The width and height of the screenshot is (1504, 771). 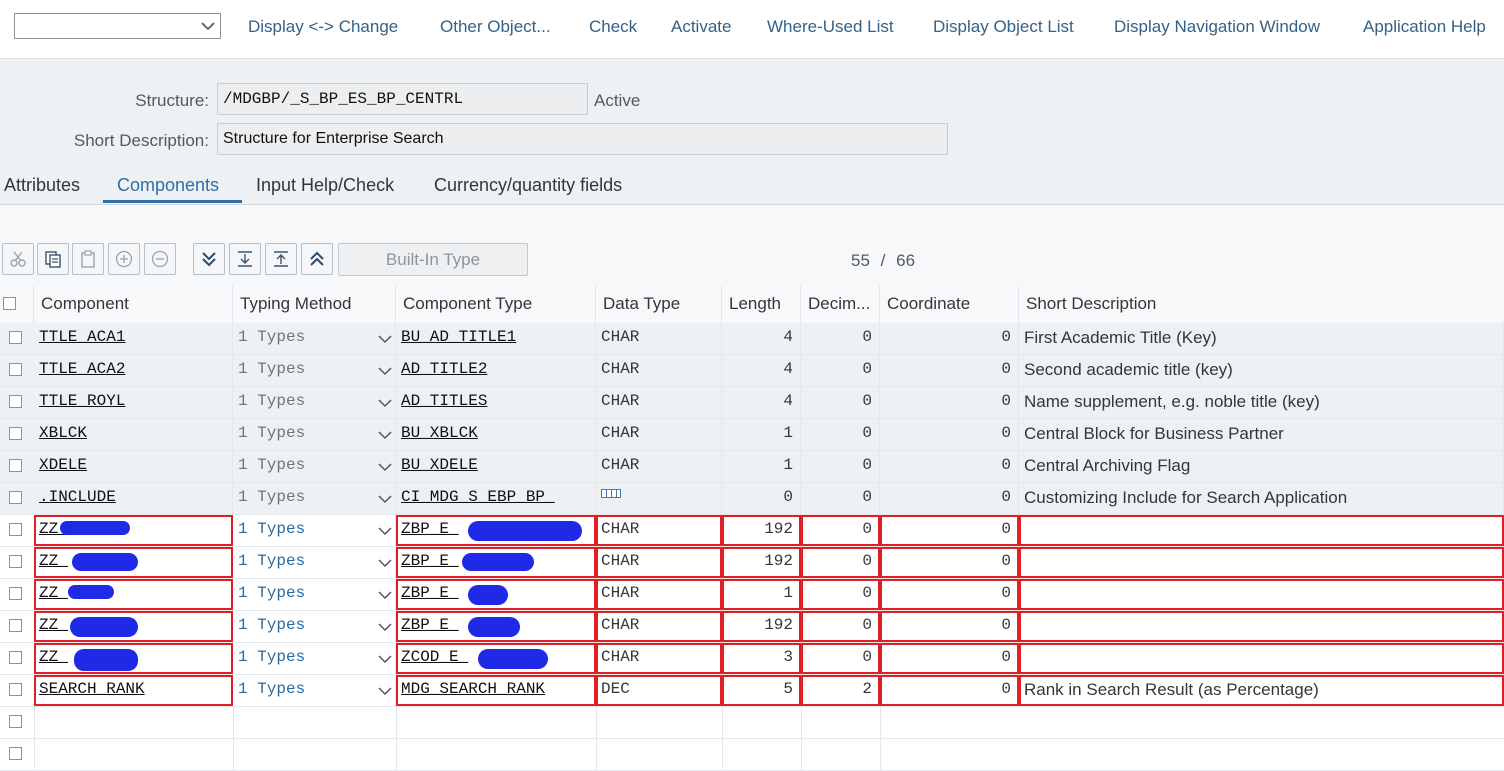 What do you see at coordinates (42, 185) in the screenshot?
I see `tab-attributes: Attributes` at bounding box center [42, 185].